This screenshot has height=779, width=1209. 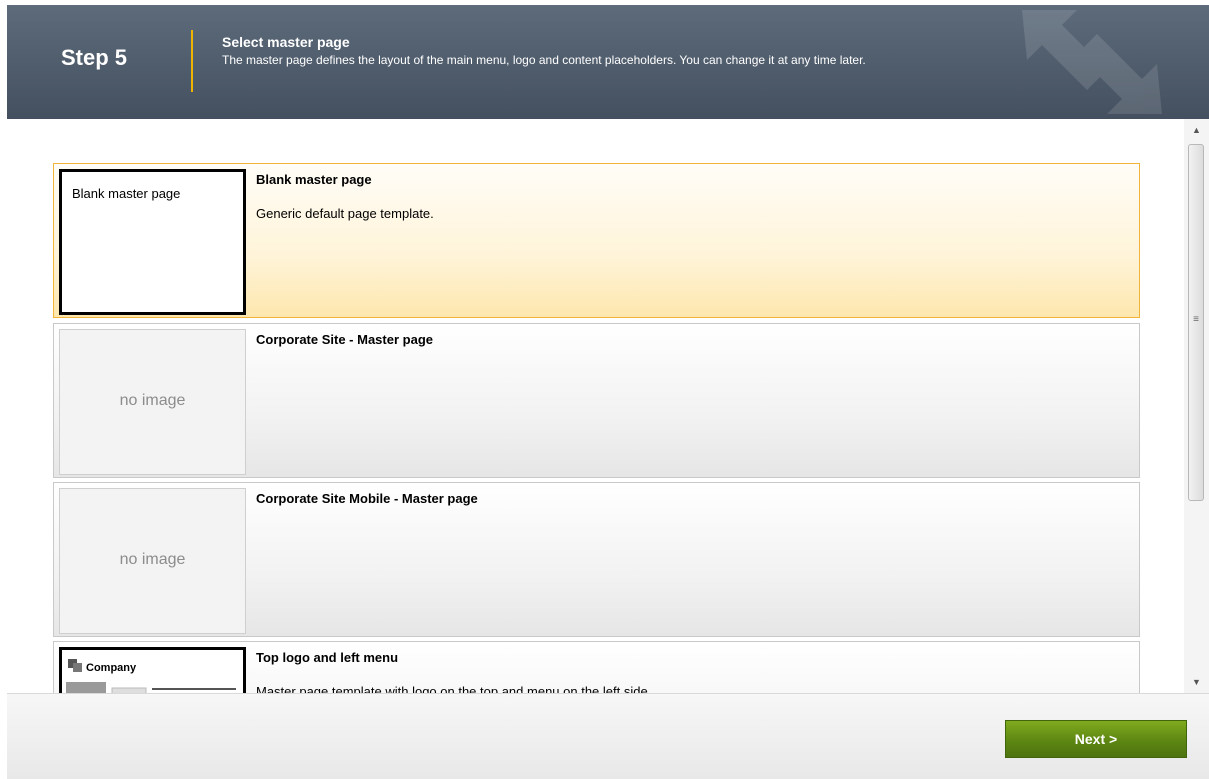 I want to click on thumbnail-label: Blank master page, so click(x=126, y=193).